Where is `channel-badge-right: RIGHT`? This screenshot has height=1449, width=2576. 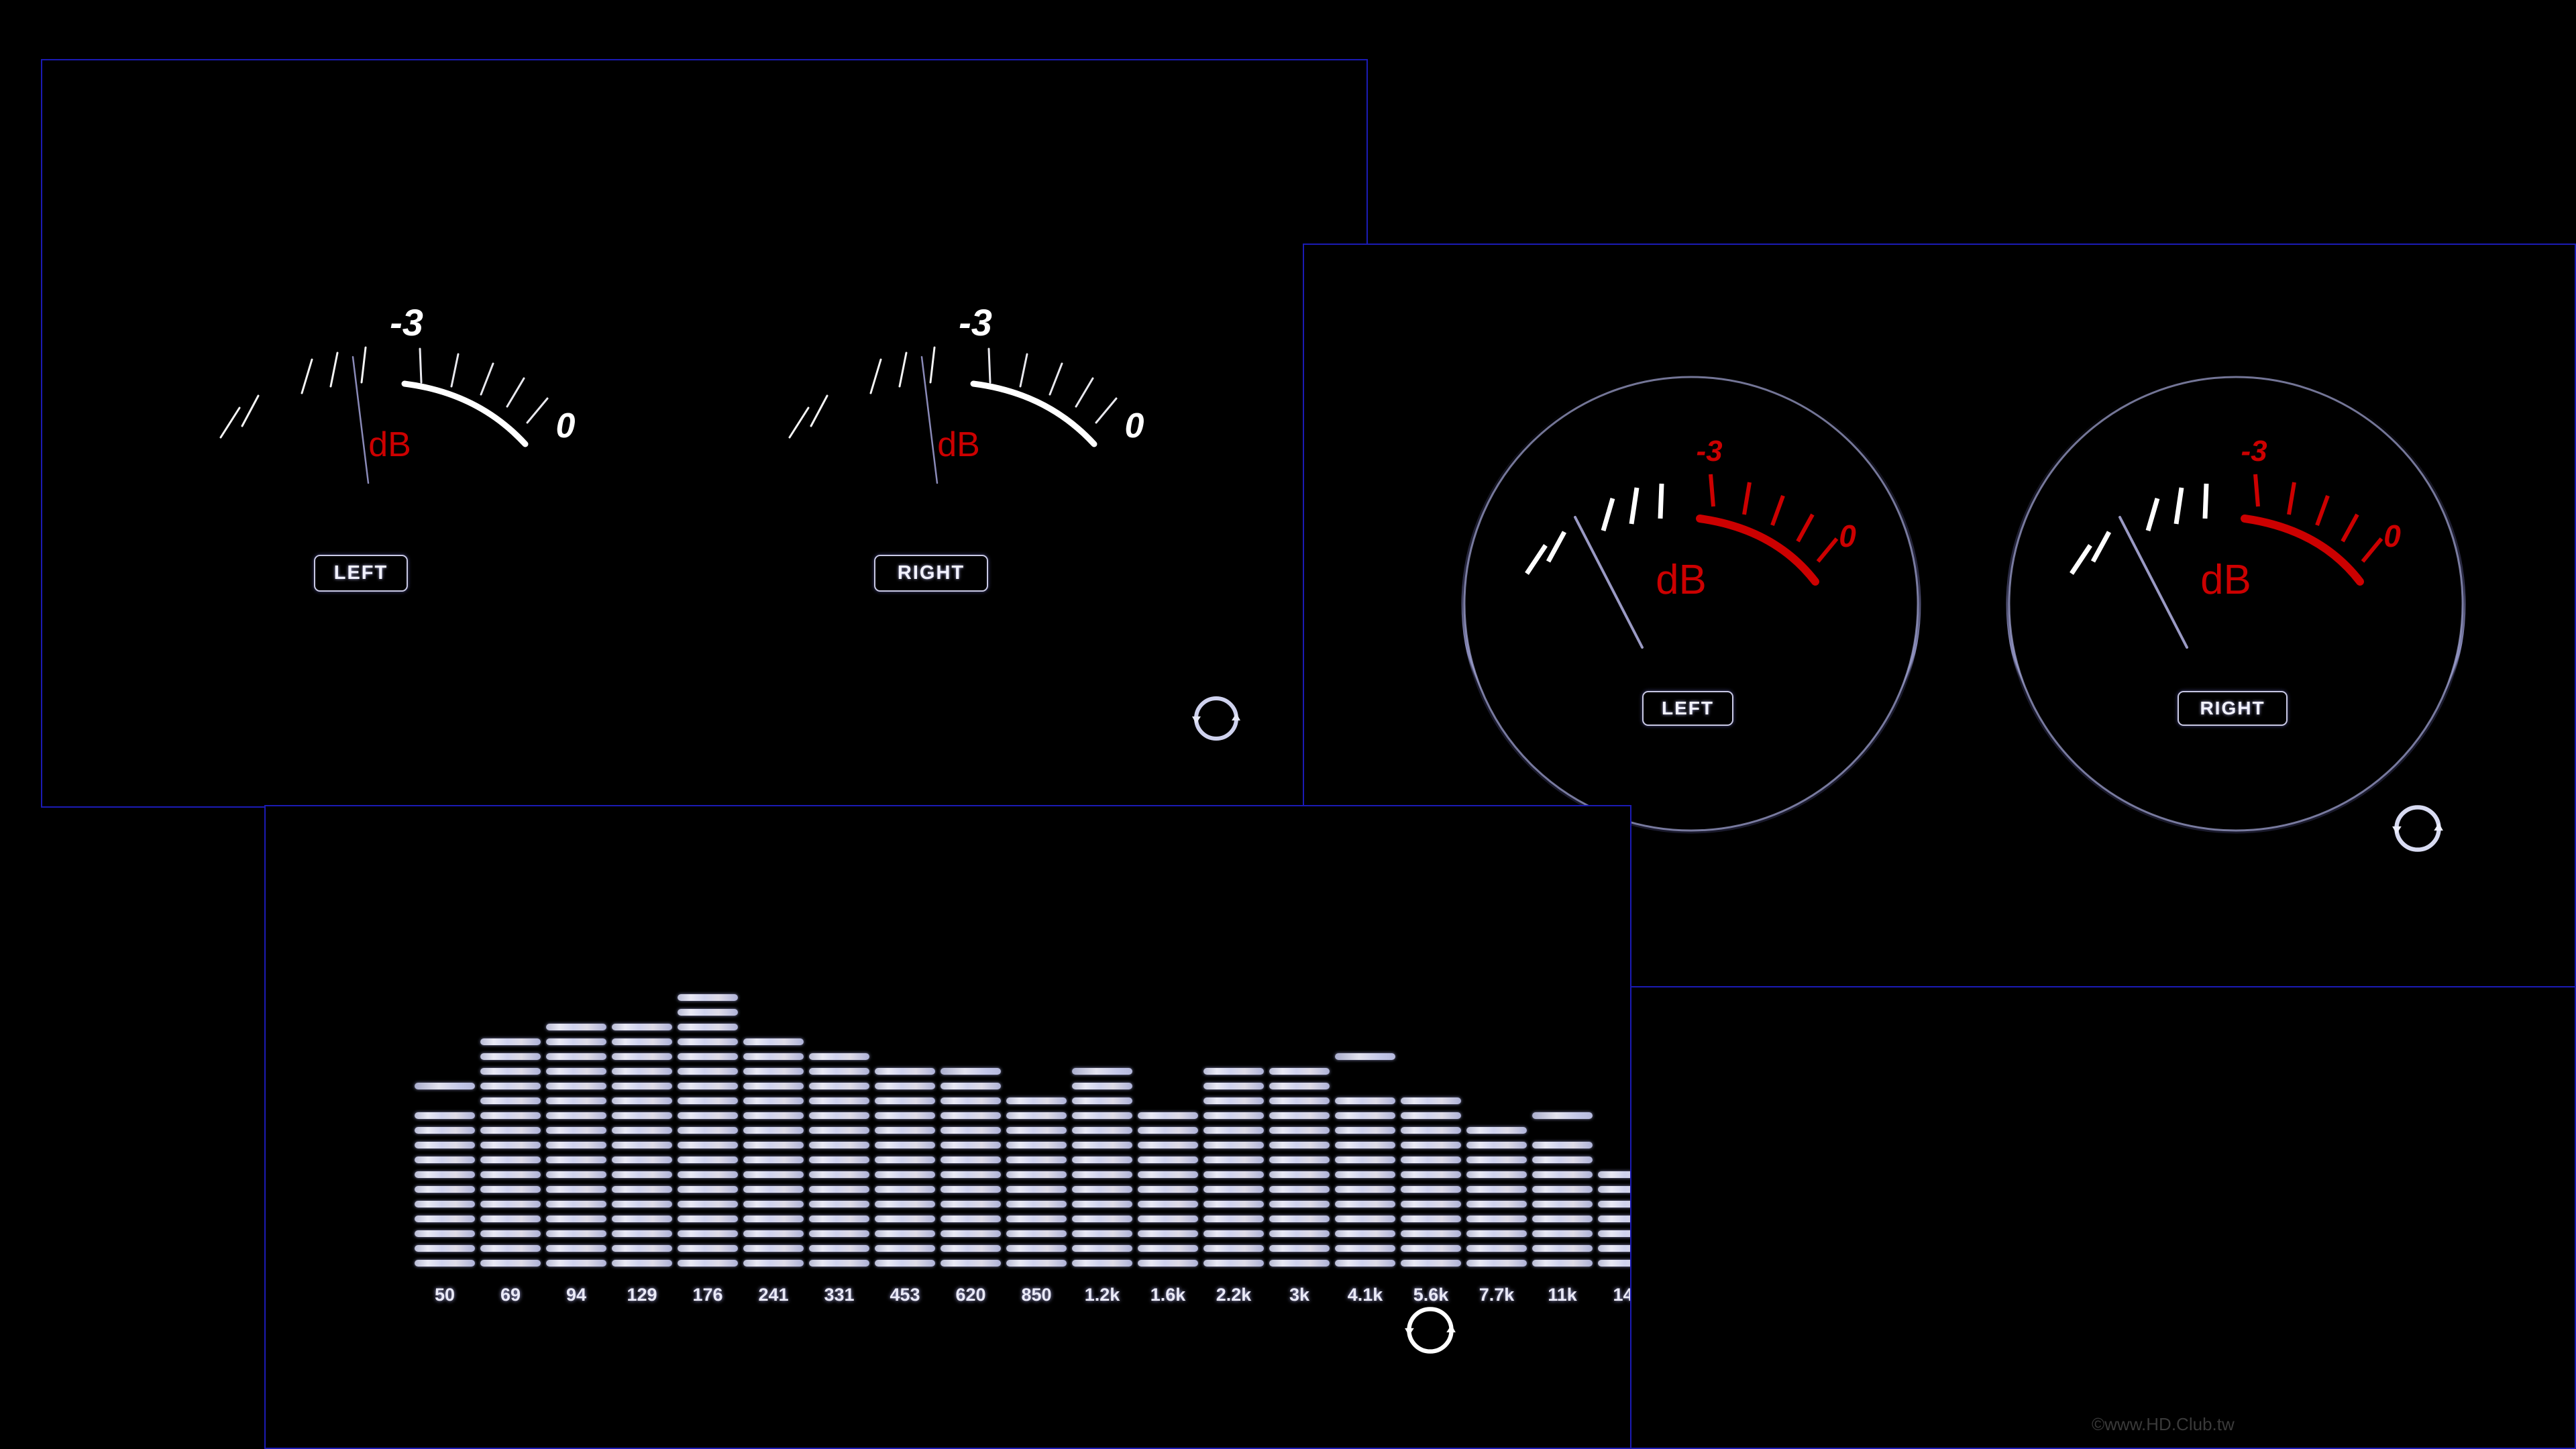
channel-badge-right: RIGHT is located at coordinates (931, 573).